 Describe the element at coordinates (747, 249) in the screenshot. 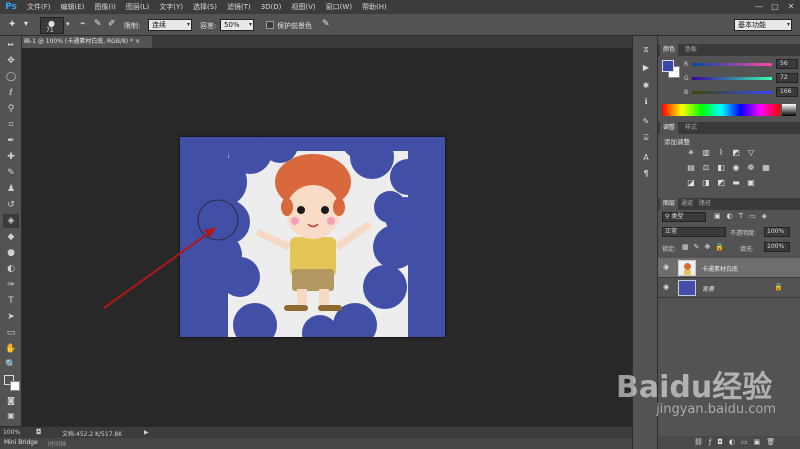

I see `fill-label: 填充:` at that location.